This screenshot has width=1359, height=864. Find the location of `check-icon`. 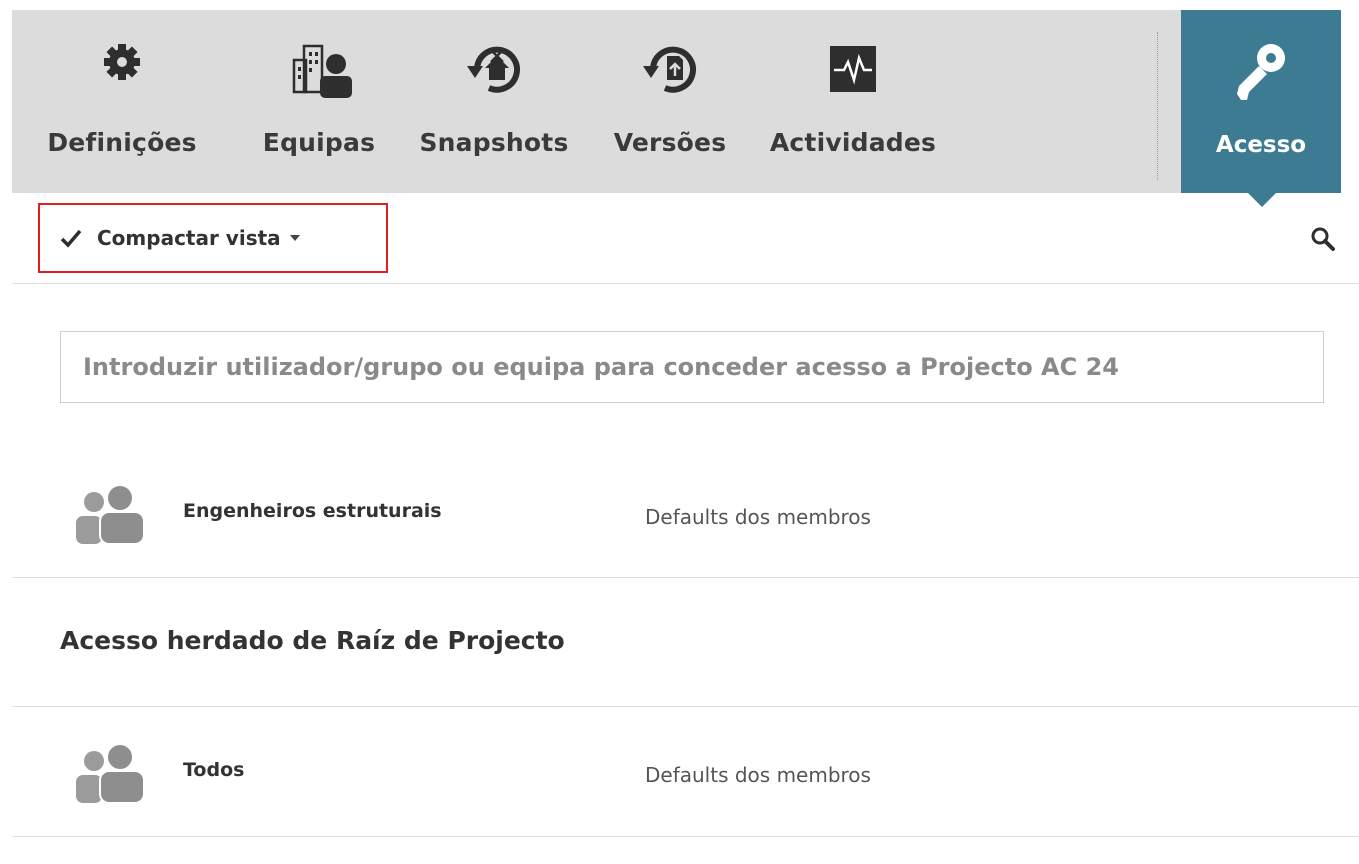

check-icon is located at coordinates (71, 238).